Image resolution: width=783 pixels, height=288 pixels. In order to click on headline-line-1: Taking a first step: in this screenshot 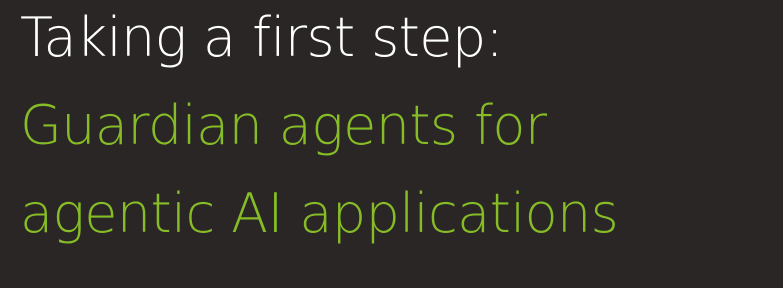, I will do `click(262, 37)`.